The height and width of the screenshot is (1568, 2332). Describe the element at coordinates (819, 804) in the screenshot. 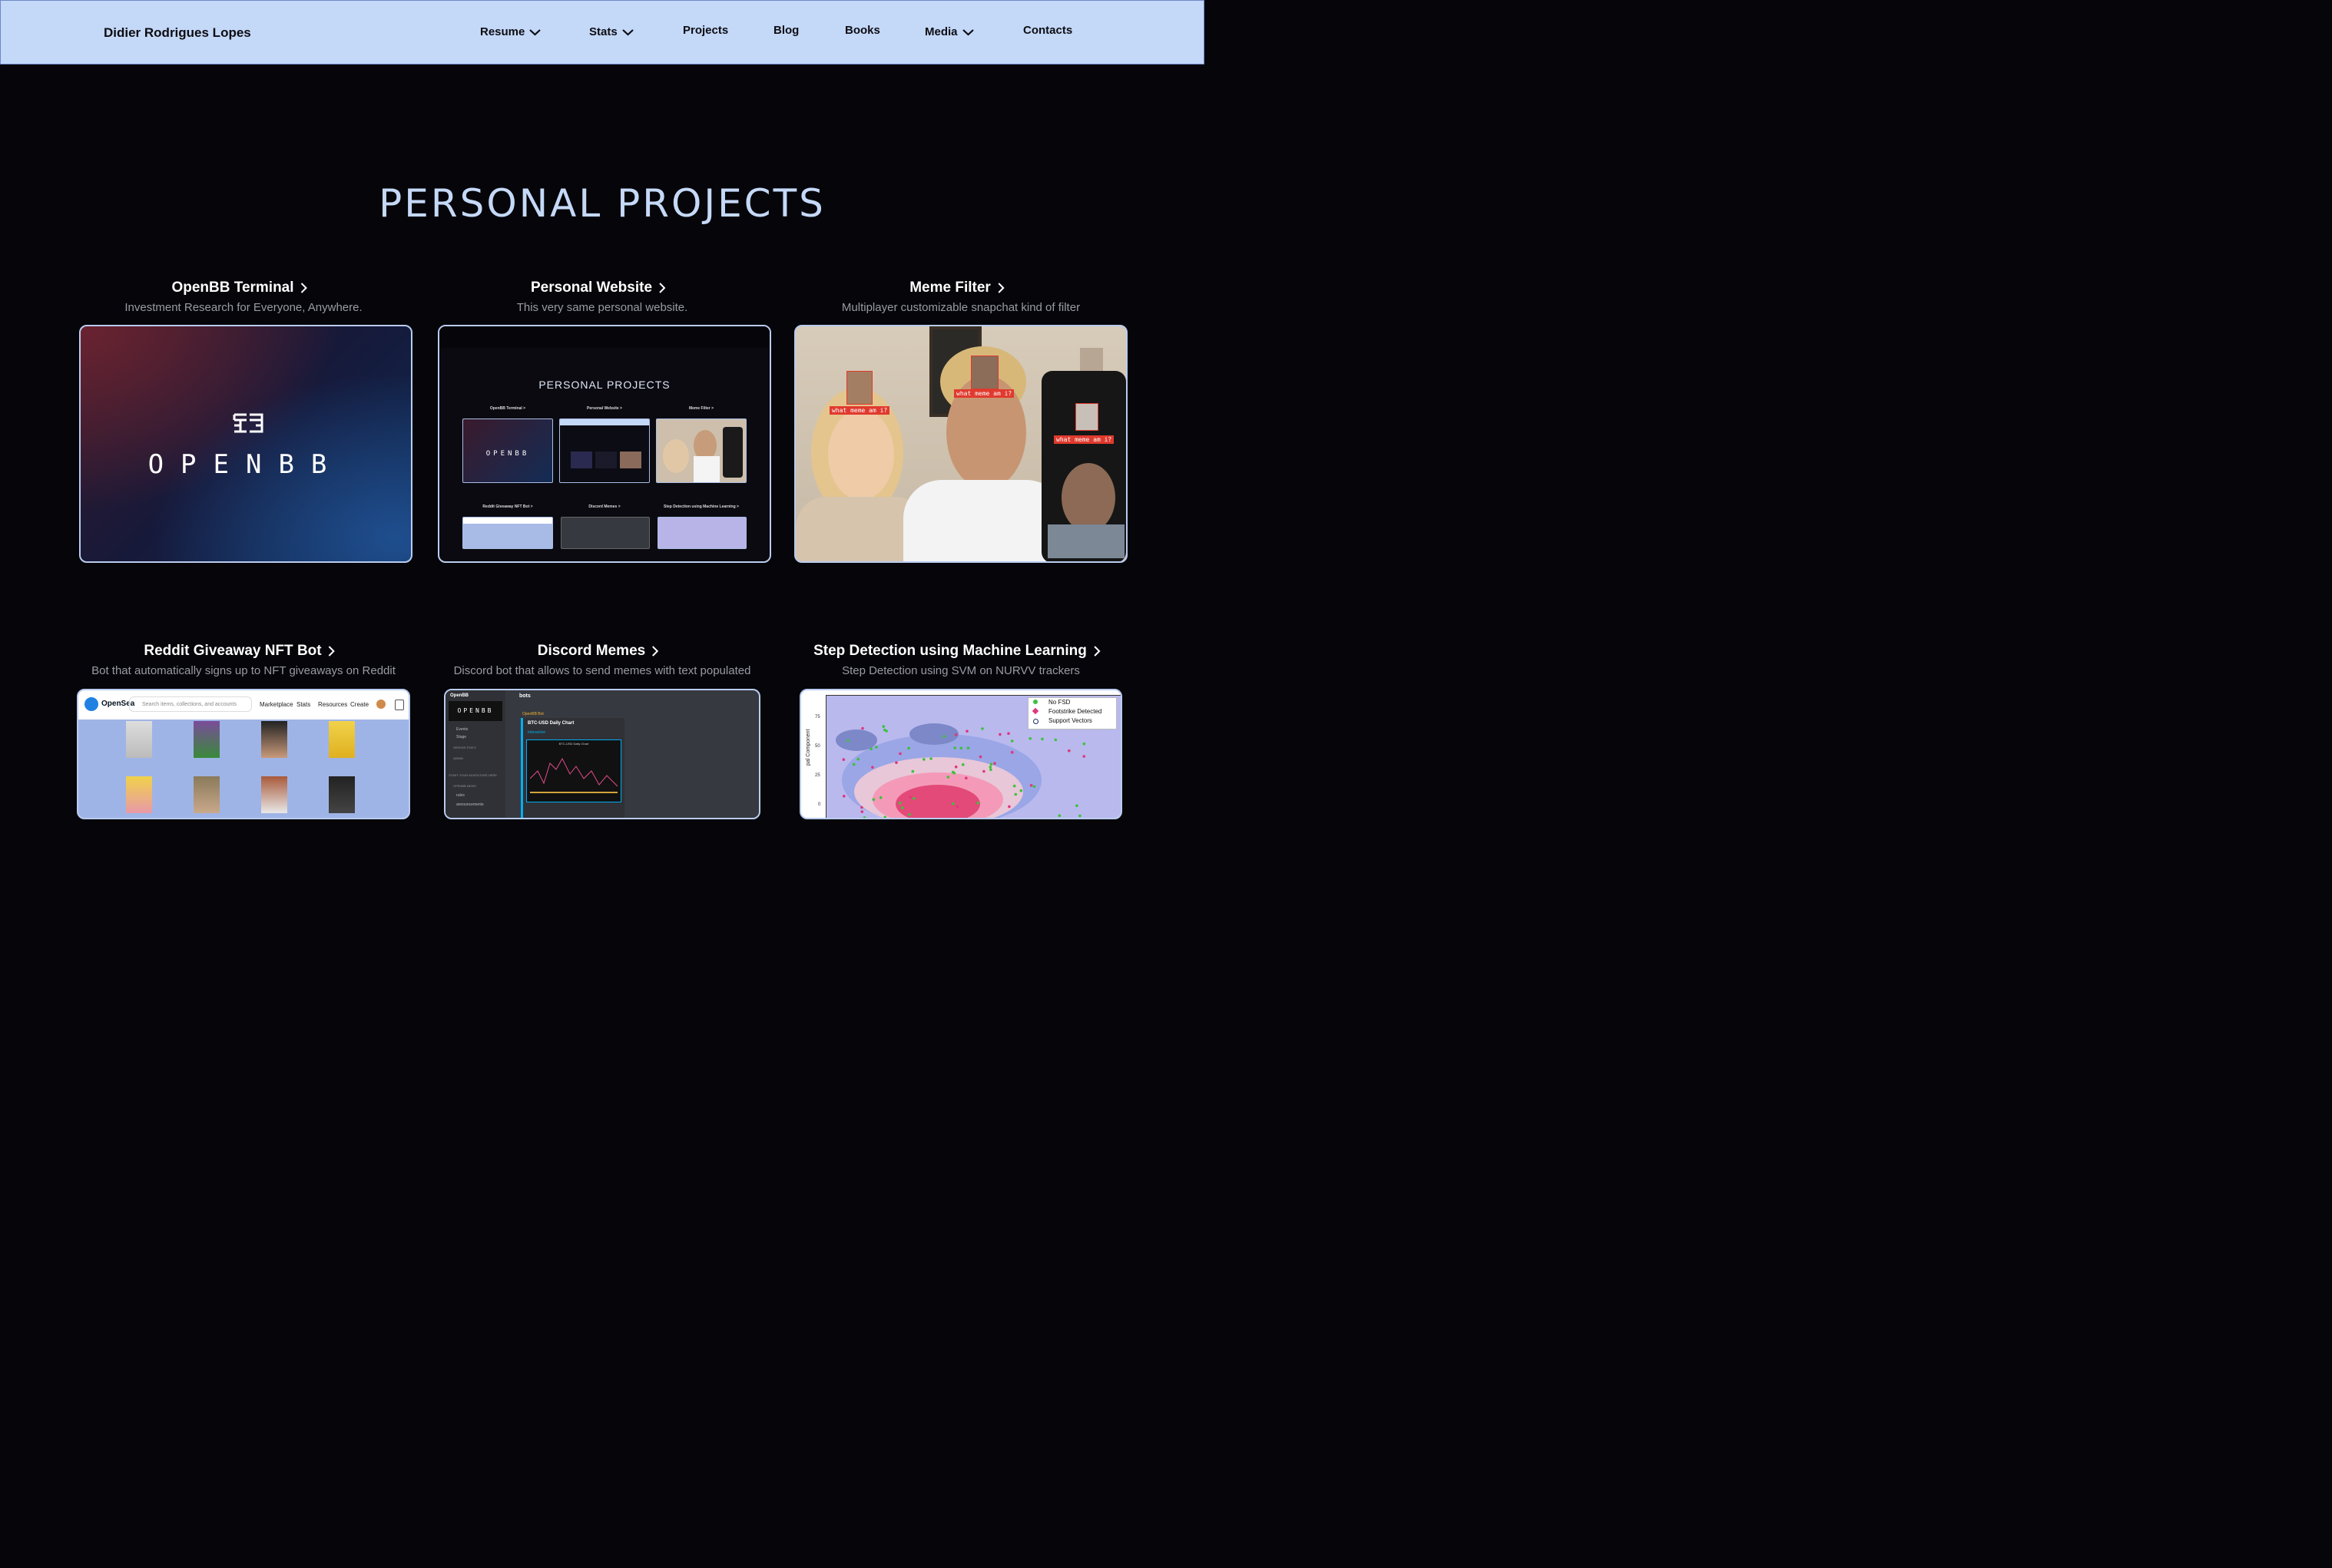

I see `plot-y-tick: 0` at that location.